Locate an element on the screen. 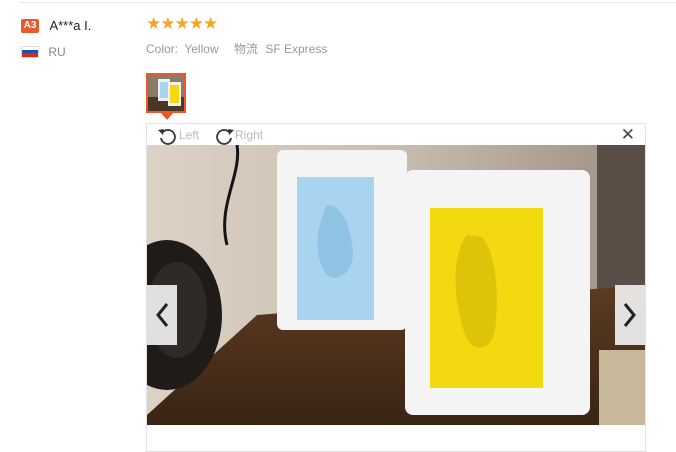 The image size is (676, 452). reviewer-name: A***a I. is located at coordinates (70, 26).